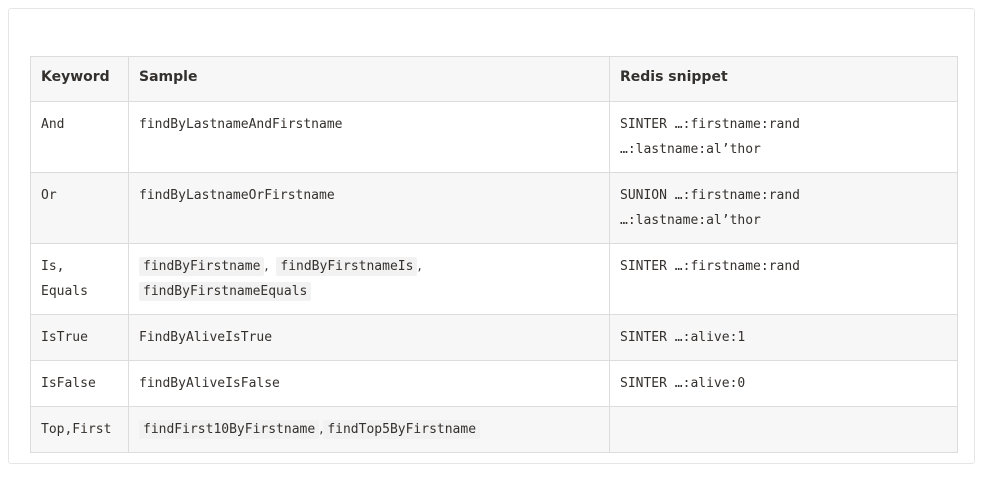  I want to click on sample-cell: findByAliveIsFalse, so click(369, 383).